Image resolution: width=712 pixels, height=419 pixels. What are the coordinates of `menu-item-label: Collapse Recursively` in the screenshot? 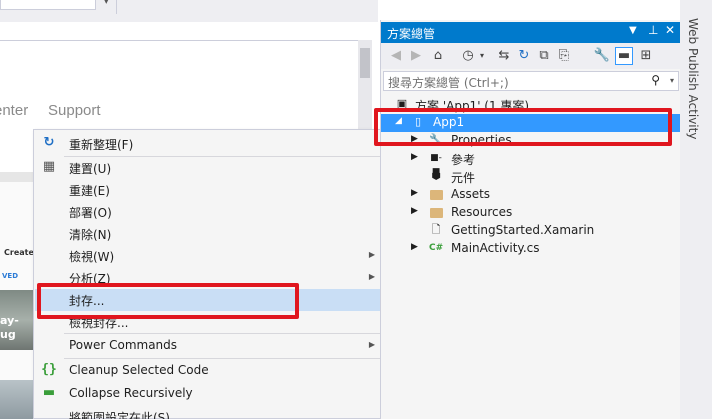 It's located at (131, 393).